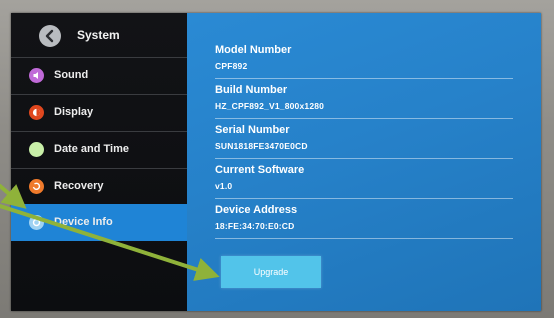  I want to click on annotation-arrows, so click(110, 232).